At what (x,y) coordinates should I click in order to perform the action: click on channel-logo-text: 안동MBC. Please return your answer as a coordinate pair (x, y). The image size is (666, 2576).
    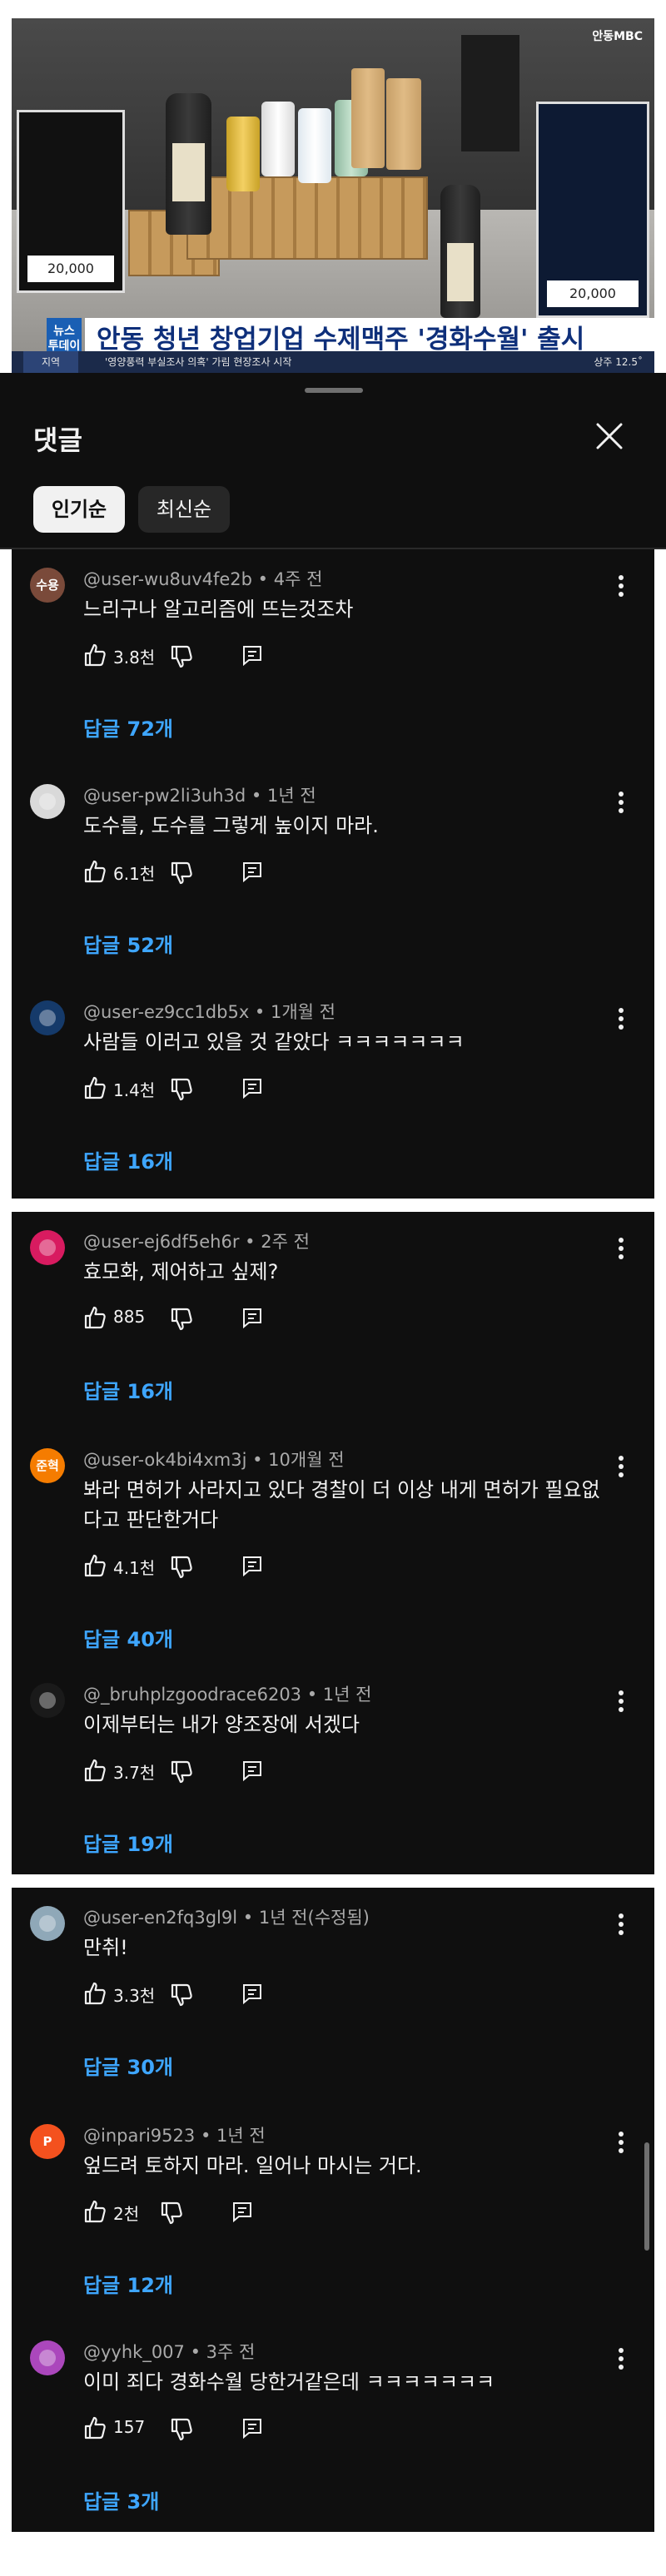
    Looking at the image, I should click on (617, 36).